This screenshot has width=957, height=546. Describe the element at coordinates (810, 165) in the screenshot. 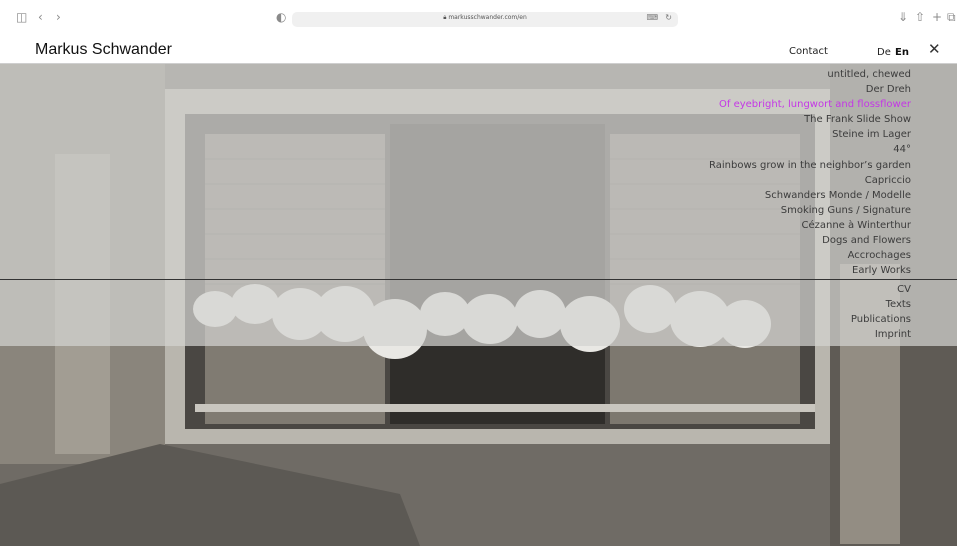

I see `menu-item-rainbows: Rainbows grow in the neighbor’s garden` at that location.